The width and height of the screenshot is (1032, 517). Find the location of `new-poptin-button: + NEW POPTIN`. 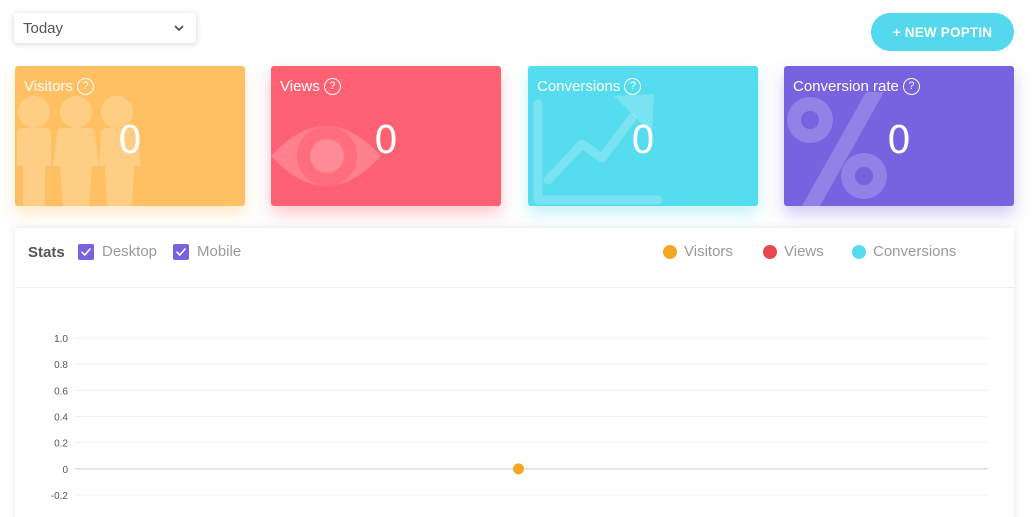

new-poptin-button: + NEW POPTIN is located at coordinates (942, 32).